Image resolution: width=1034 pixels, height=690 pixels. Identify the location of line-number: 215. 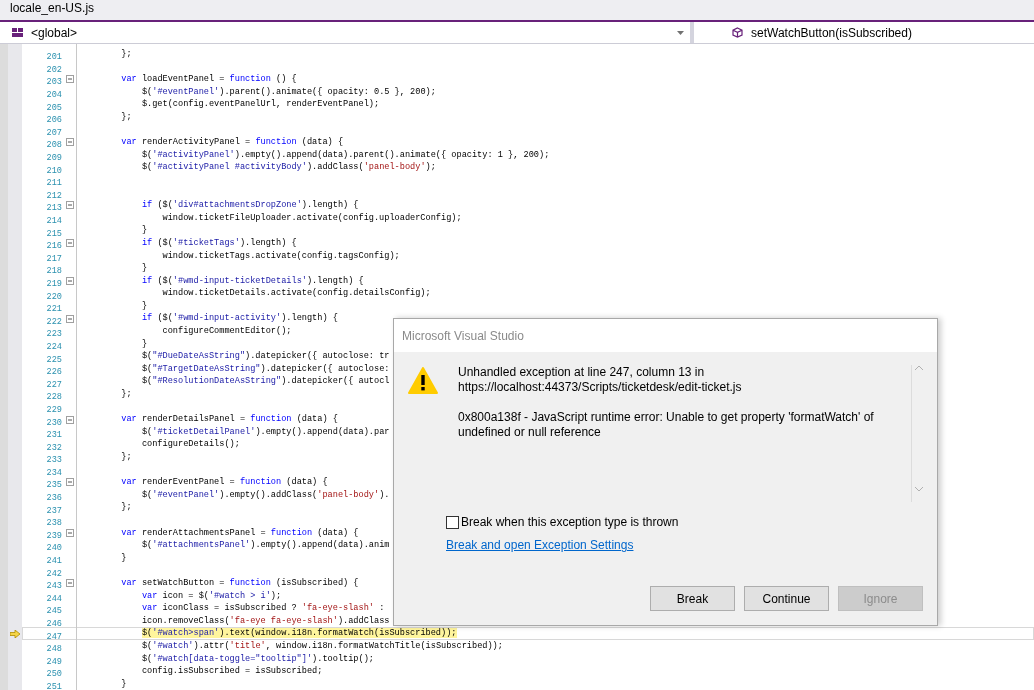
(54, 233).